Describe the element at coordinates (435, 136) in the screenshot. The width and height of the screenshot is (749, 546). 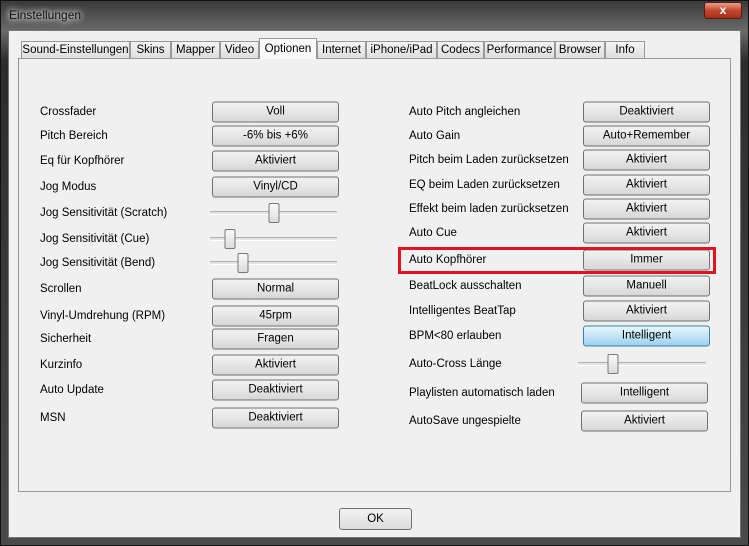
I see `right-label: Auto Gain` at that location.